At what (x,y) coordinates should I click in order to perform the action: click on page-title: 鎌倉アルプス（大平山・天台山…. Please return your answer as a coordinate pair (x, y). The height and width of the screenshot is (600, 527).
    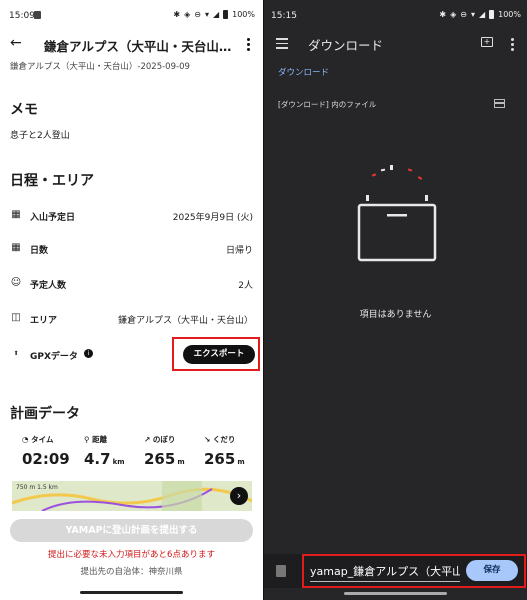
    Looking at the image, I should click on (138, 46).